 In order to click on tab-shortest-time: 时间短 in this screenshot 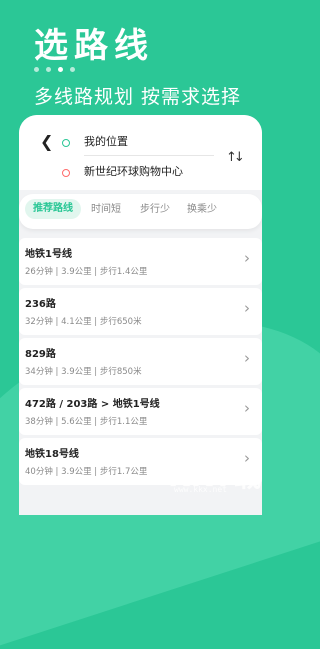, I will do `click(106, 210)`.